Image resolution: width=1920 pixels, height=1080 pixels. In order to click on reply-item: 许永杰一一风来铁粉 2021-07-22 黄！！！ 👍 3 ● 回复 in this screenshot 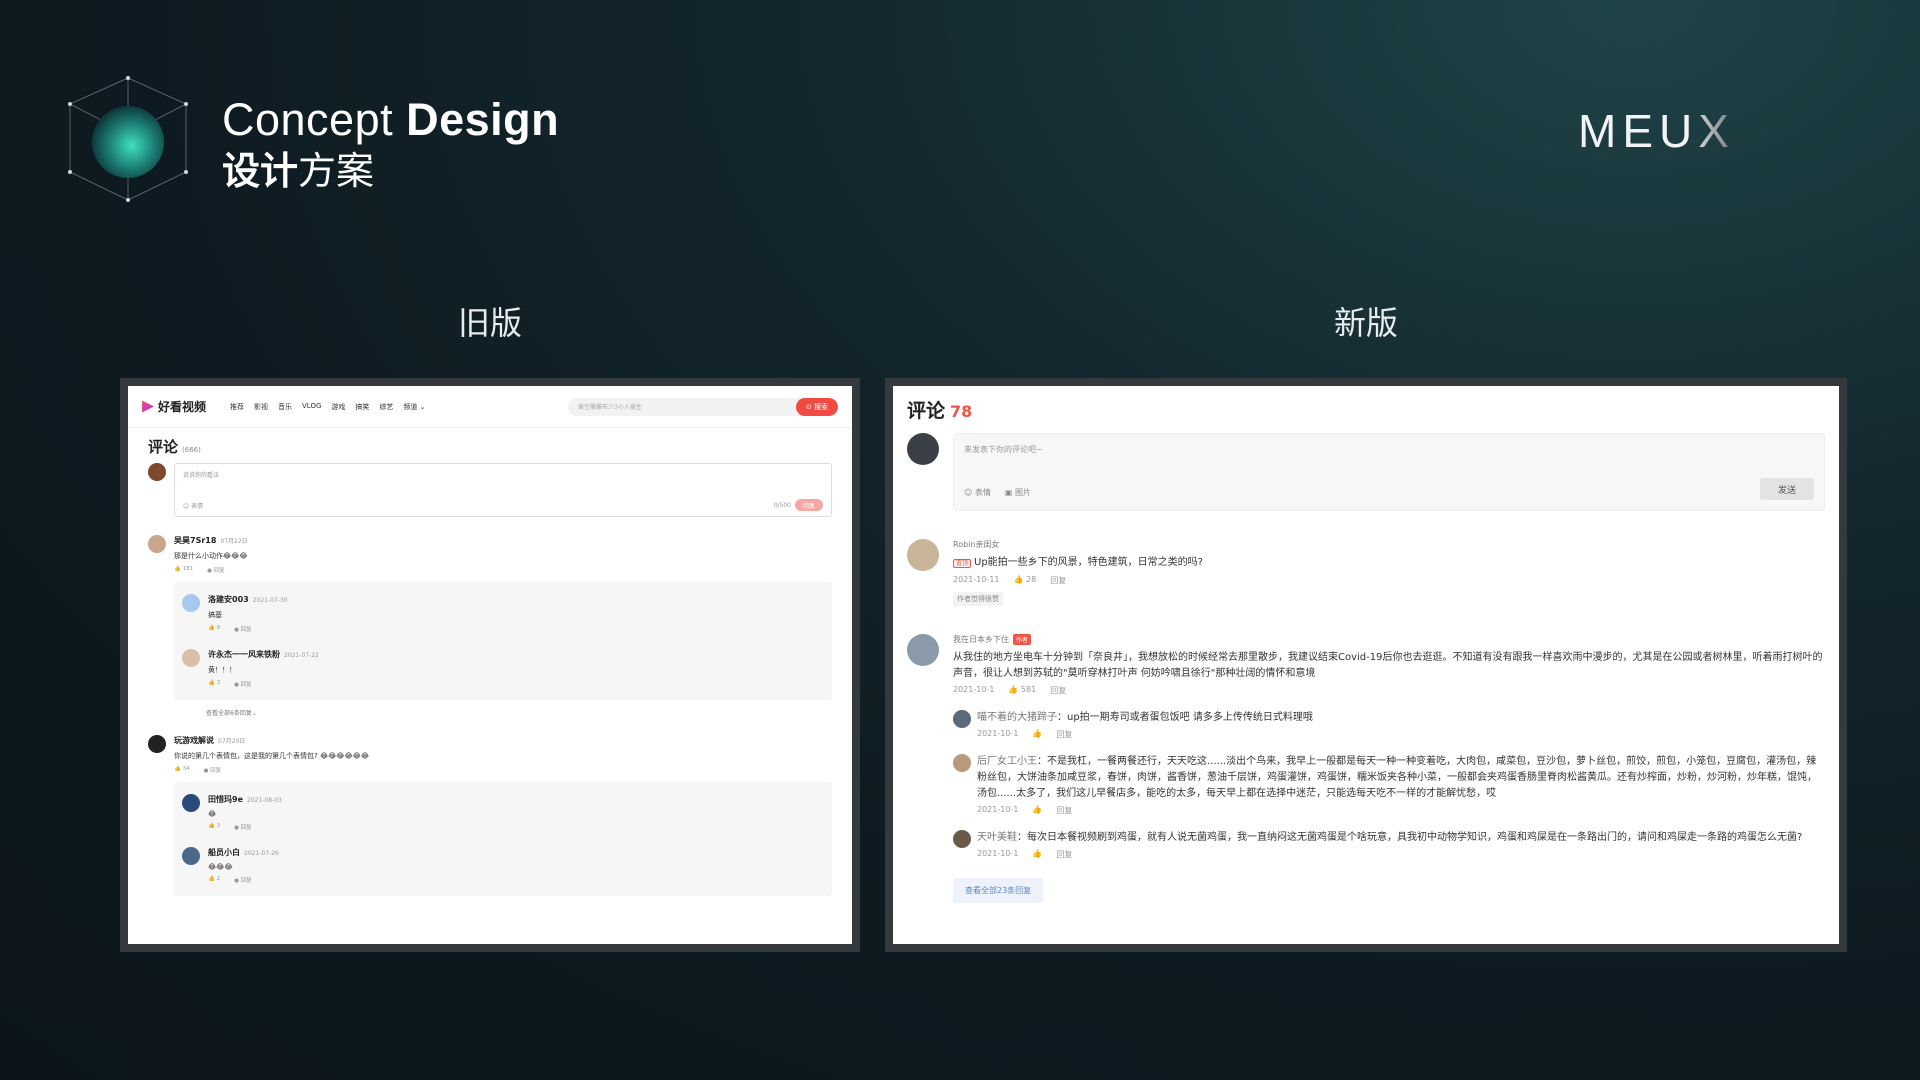, I will do `click(503, 670)`.